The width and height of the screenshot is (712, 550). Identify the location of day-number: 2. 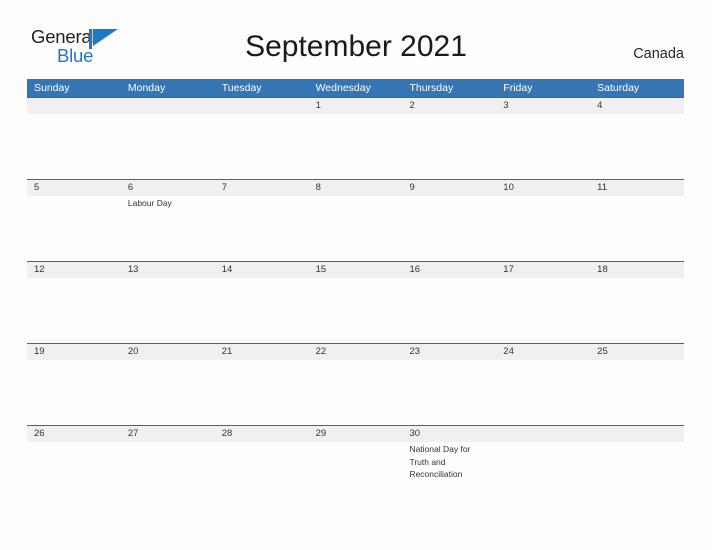
(412, 105).